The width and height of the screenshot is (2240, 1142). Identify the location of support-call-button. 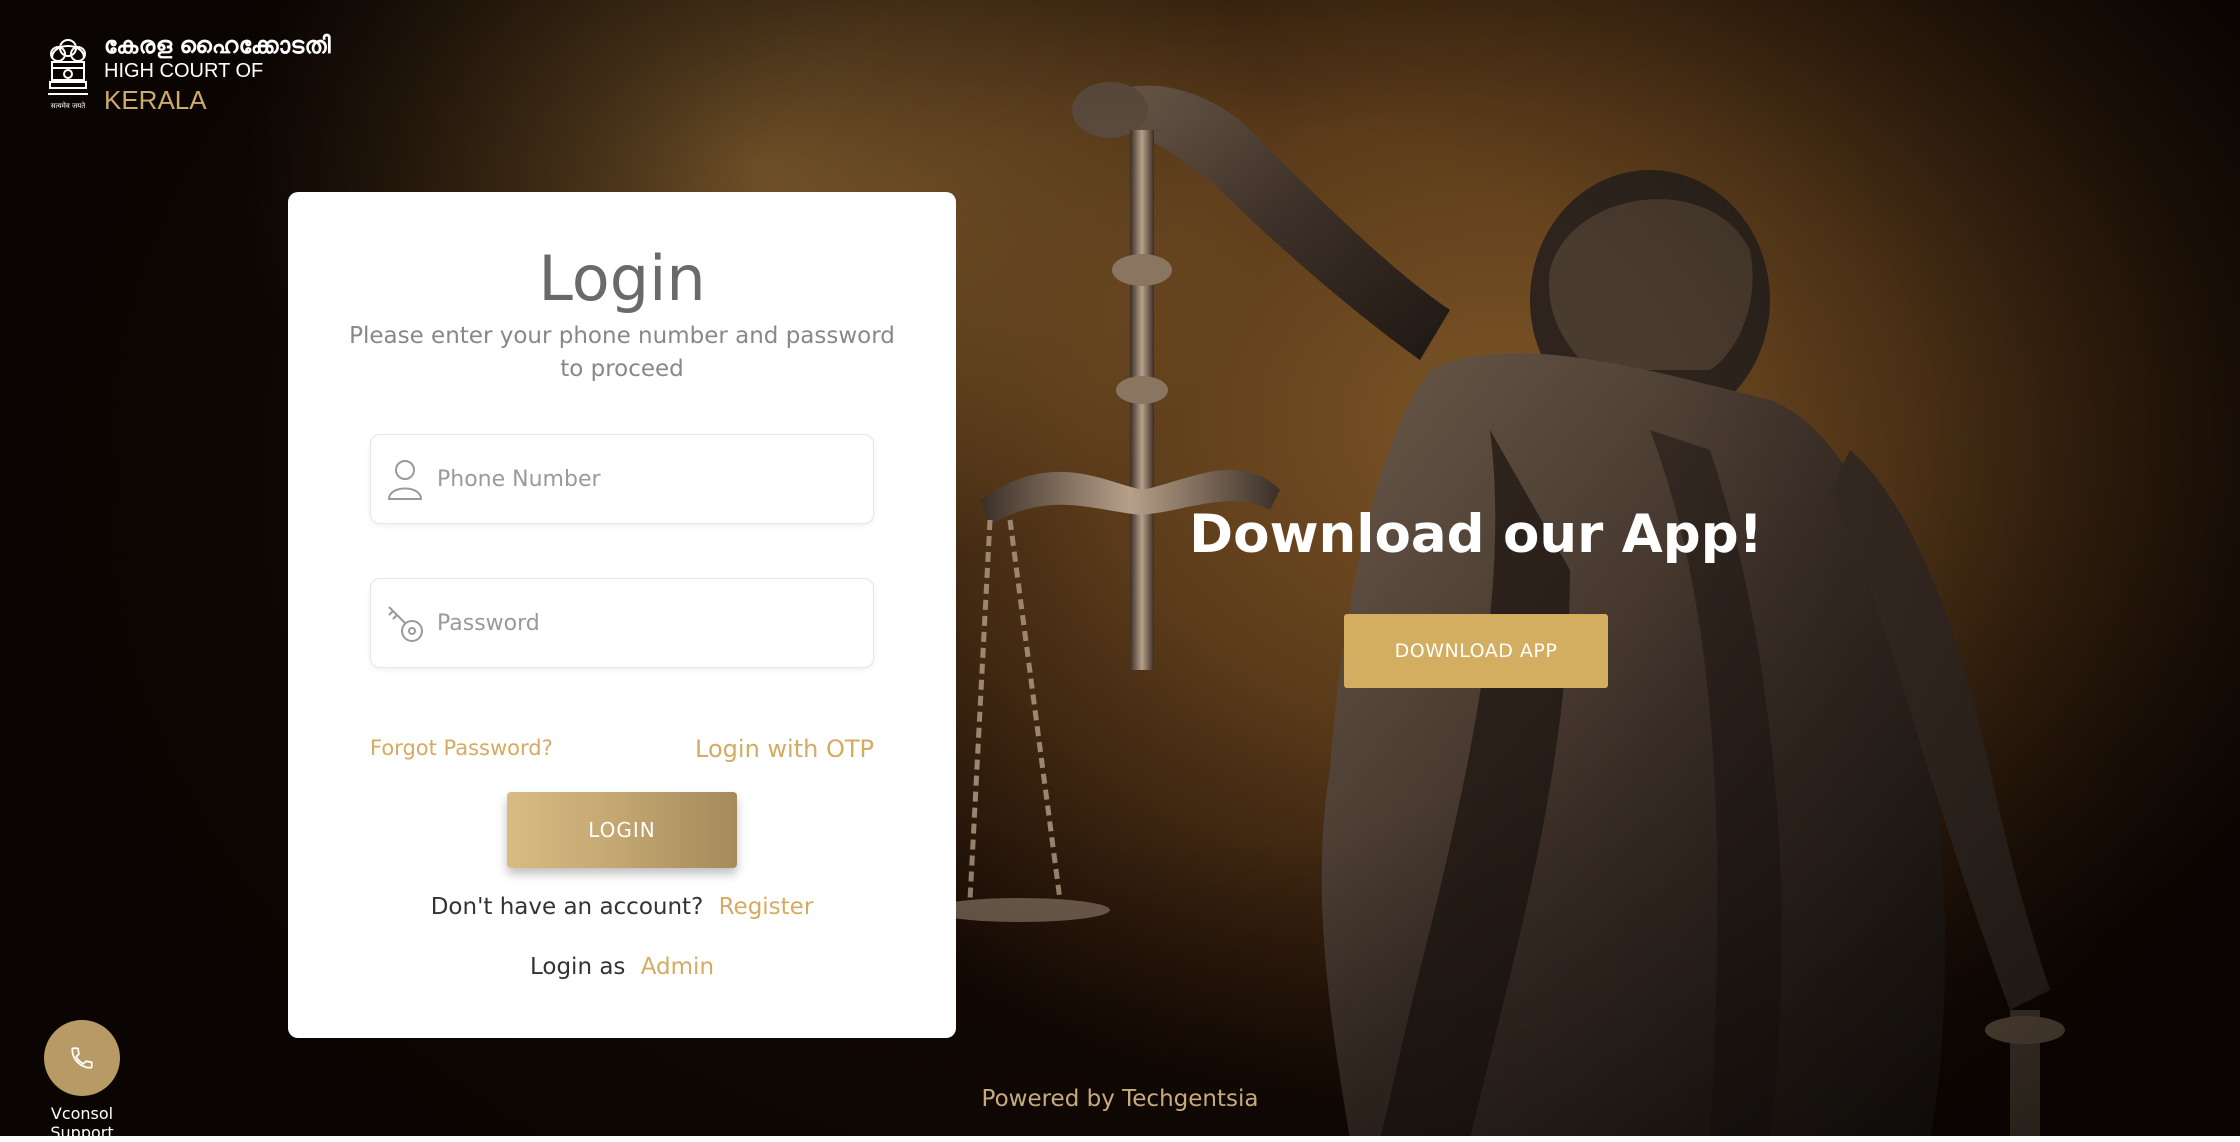
(82, 1058).